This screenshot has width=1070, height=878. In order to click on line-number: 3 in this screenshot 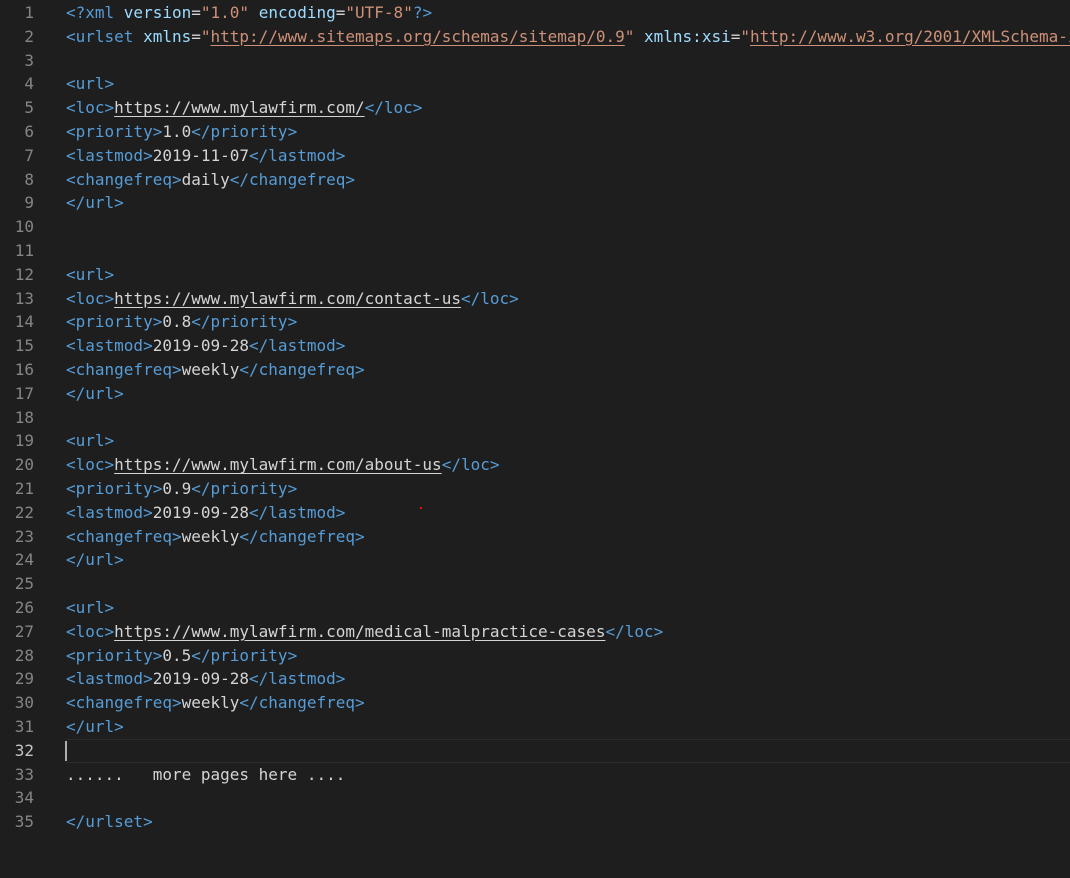, I will do `click(29, 60)`.